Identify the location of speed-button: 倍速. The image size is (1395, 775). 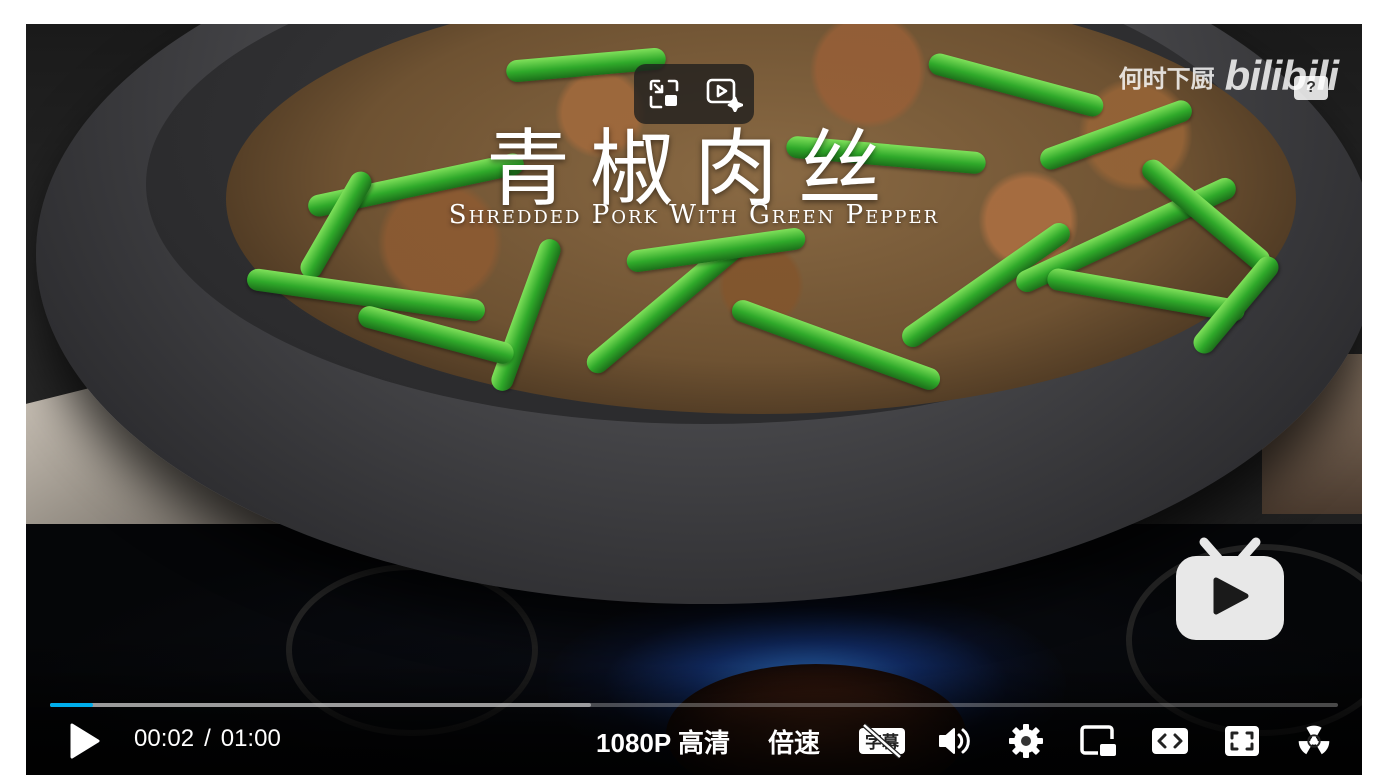
(794, 741).